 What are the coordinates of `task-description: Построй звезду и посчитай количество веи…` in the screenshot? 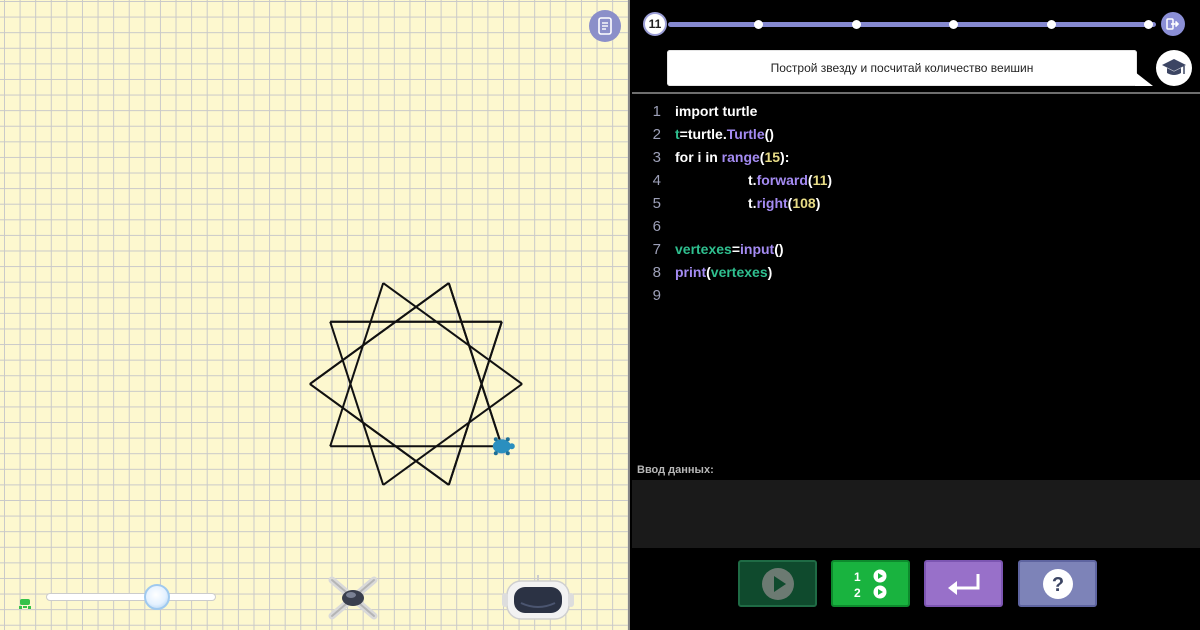 It's located at (902, 68).